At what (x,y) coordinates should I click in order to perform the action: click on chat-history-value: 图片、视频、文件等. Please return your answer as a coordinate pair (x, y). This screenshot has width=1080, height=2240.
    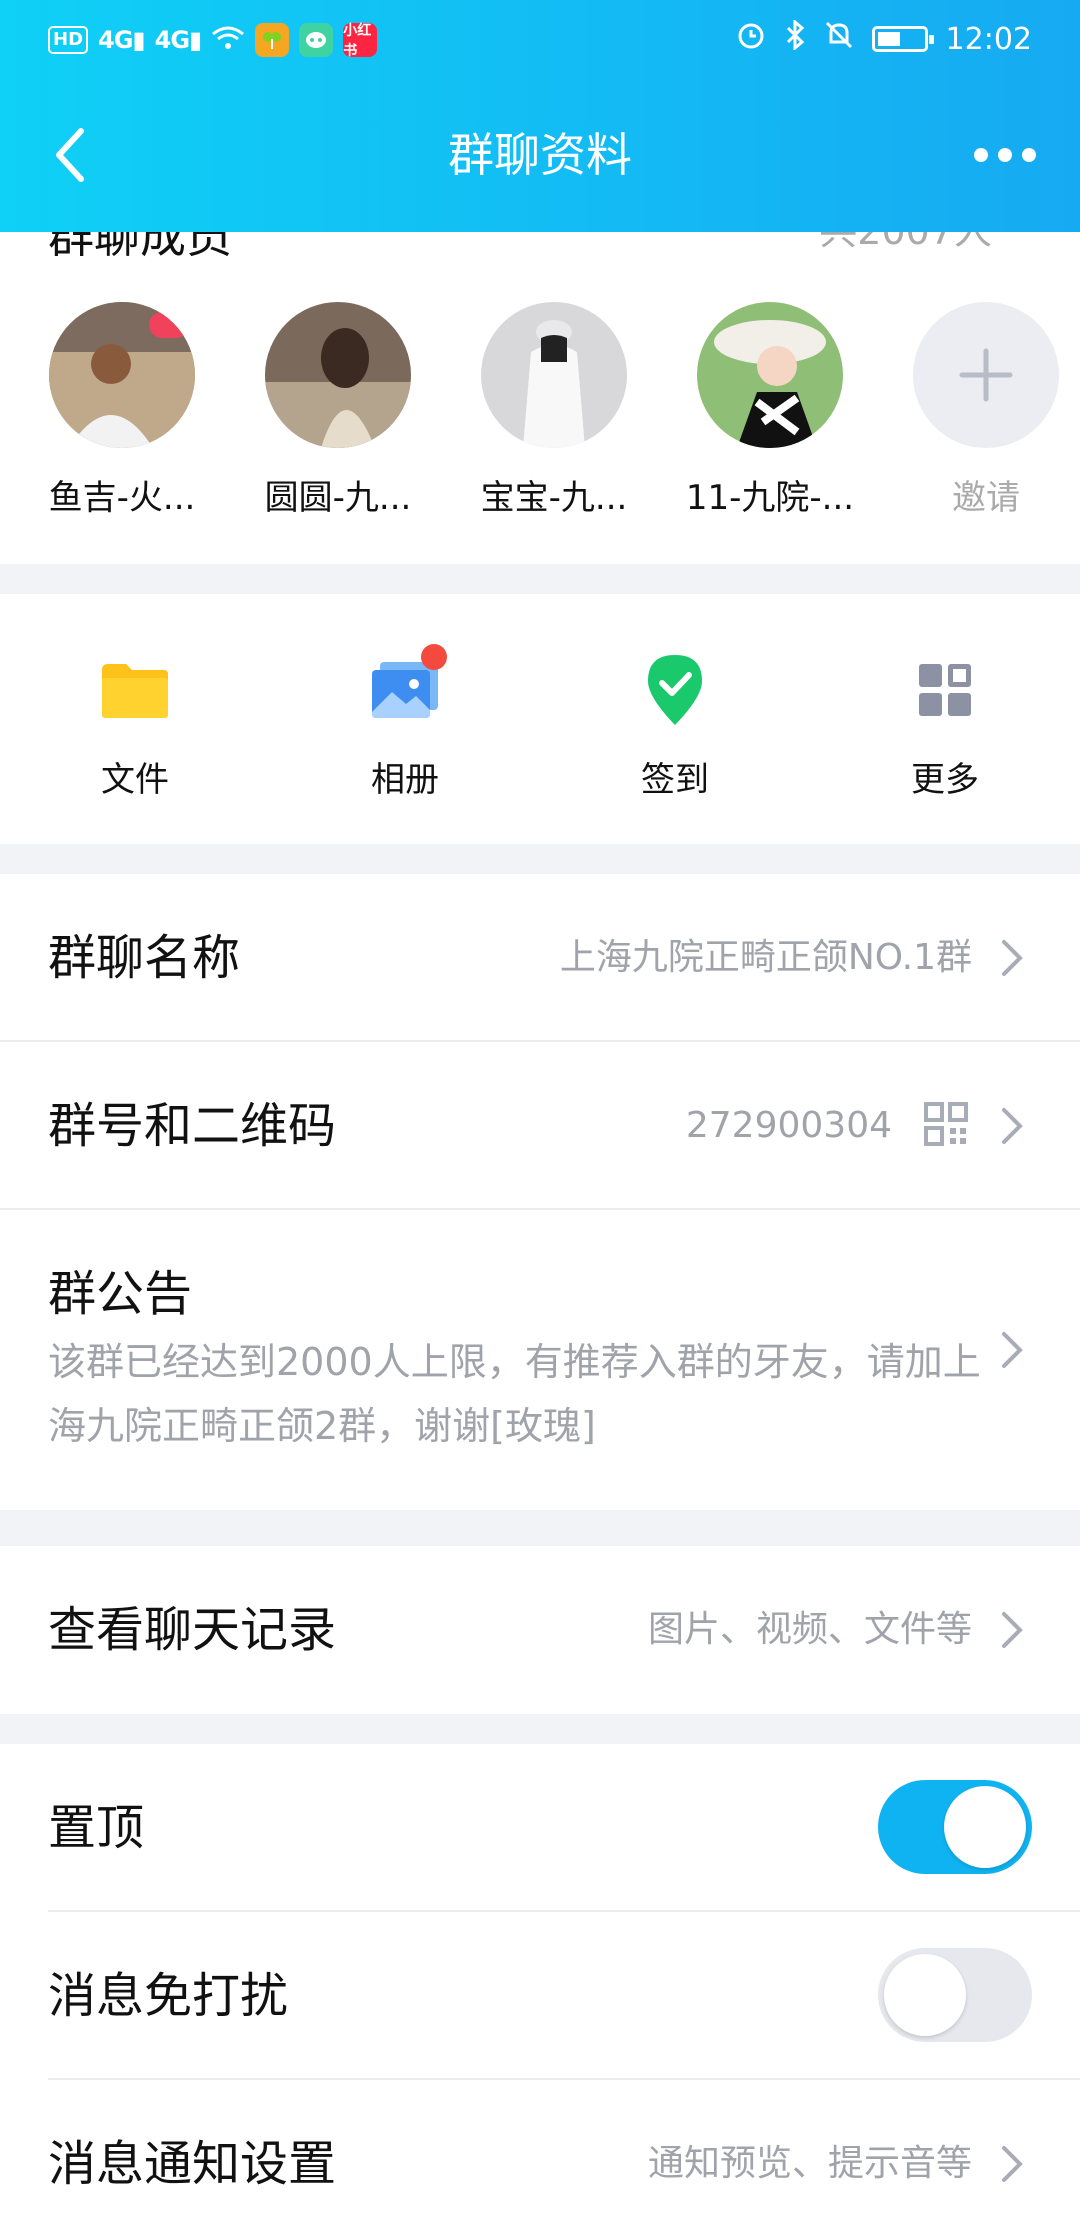
    Looking at the image, I should click on (809, 1629).